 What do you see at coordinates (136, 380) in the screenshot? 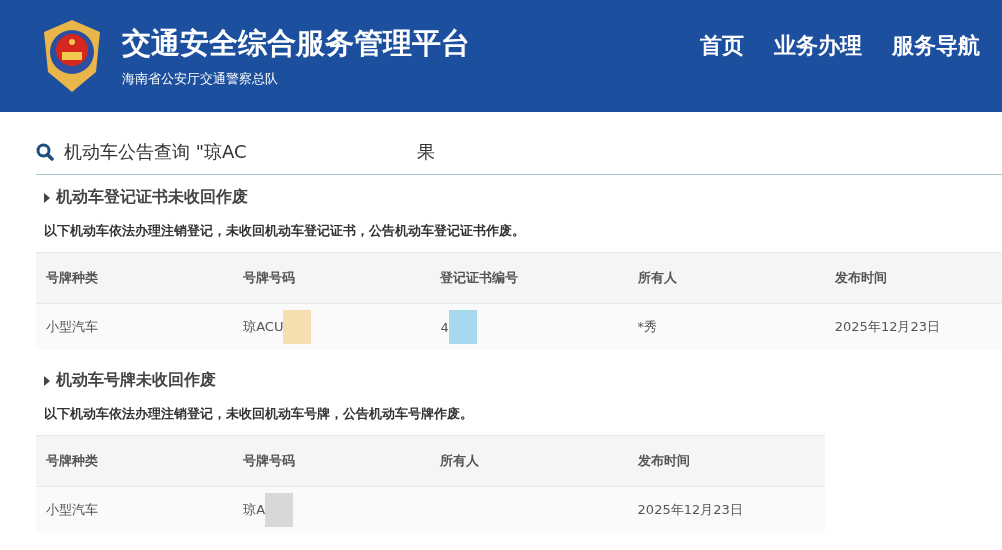
I see `section-title: 机动车号牌未收回作废` at bounding box center [136, 380].